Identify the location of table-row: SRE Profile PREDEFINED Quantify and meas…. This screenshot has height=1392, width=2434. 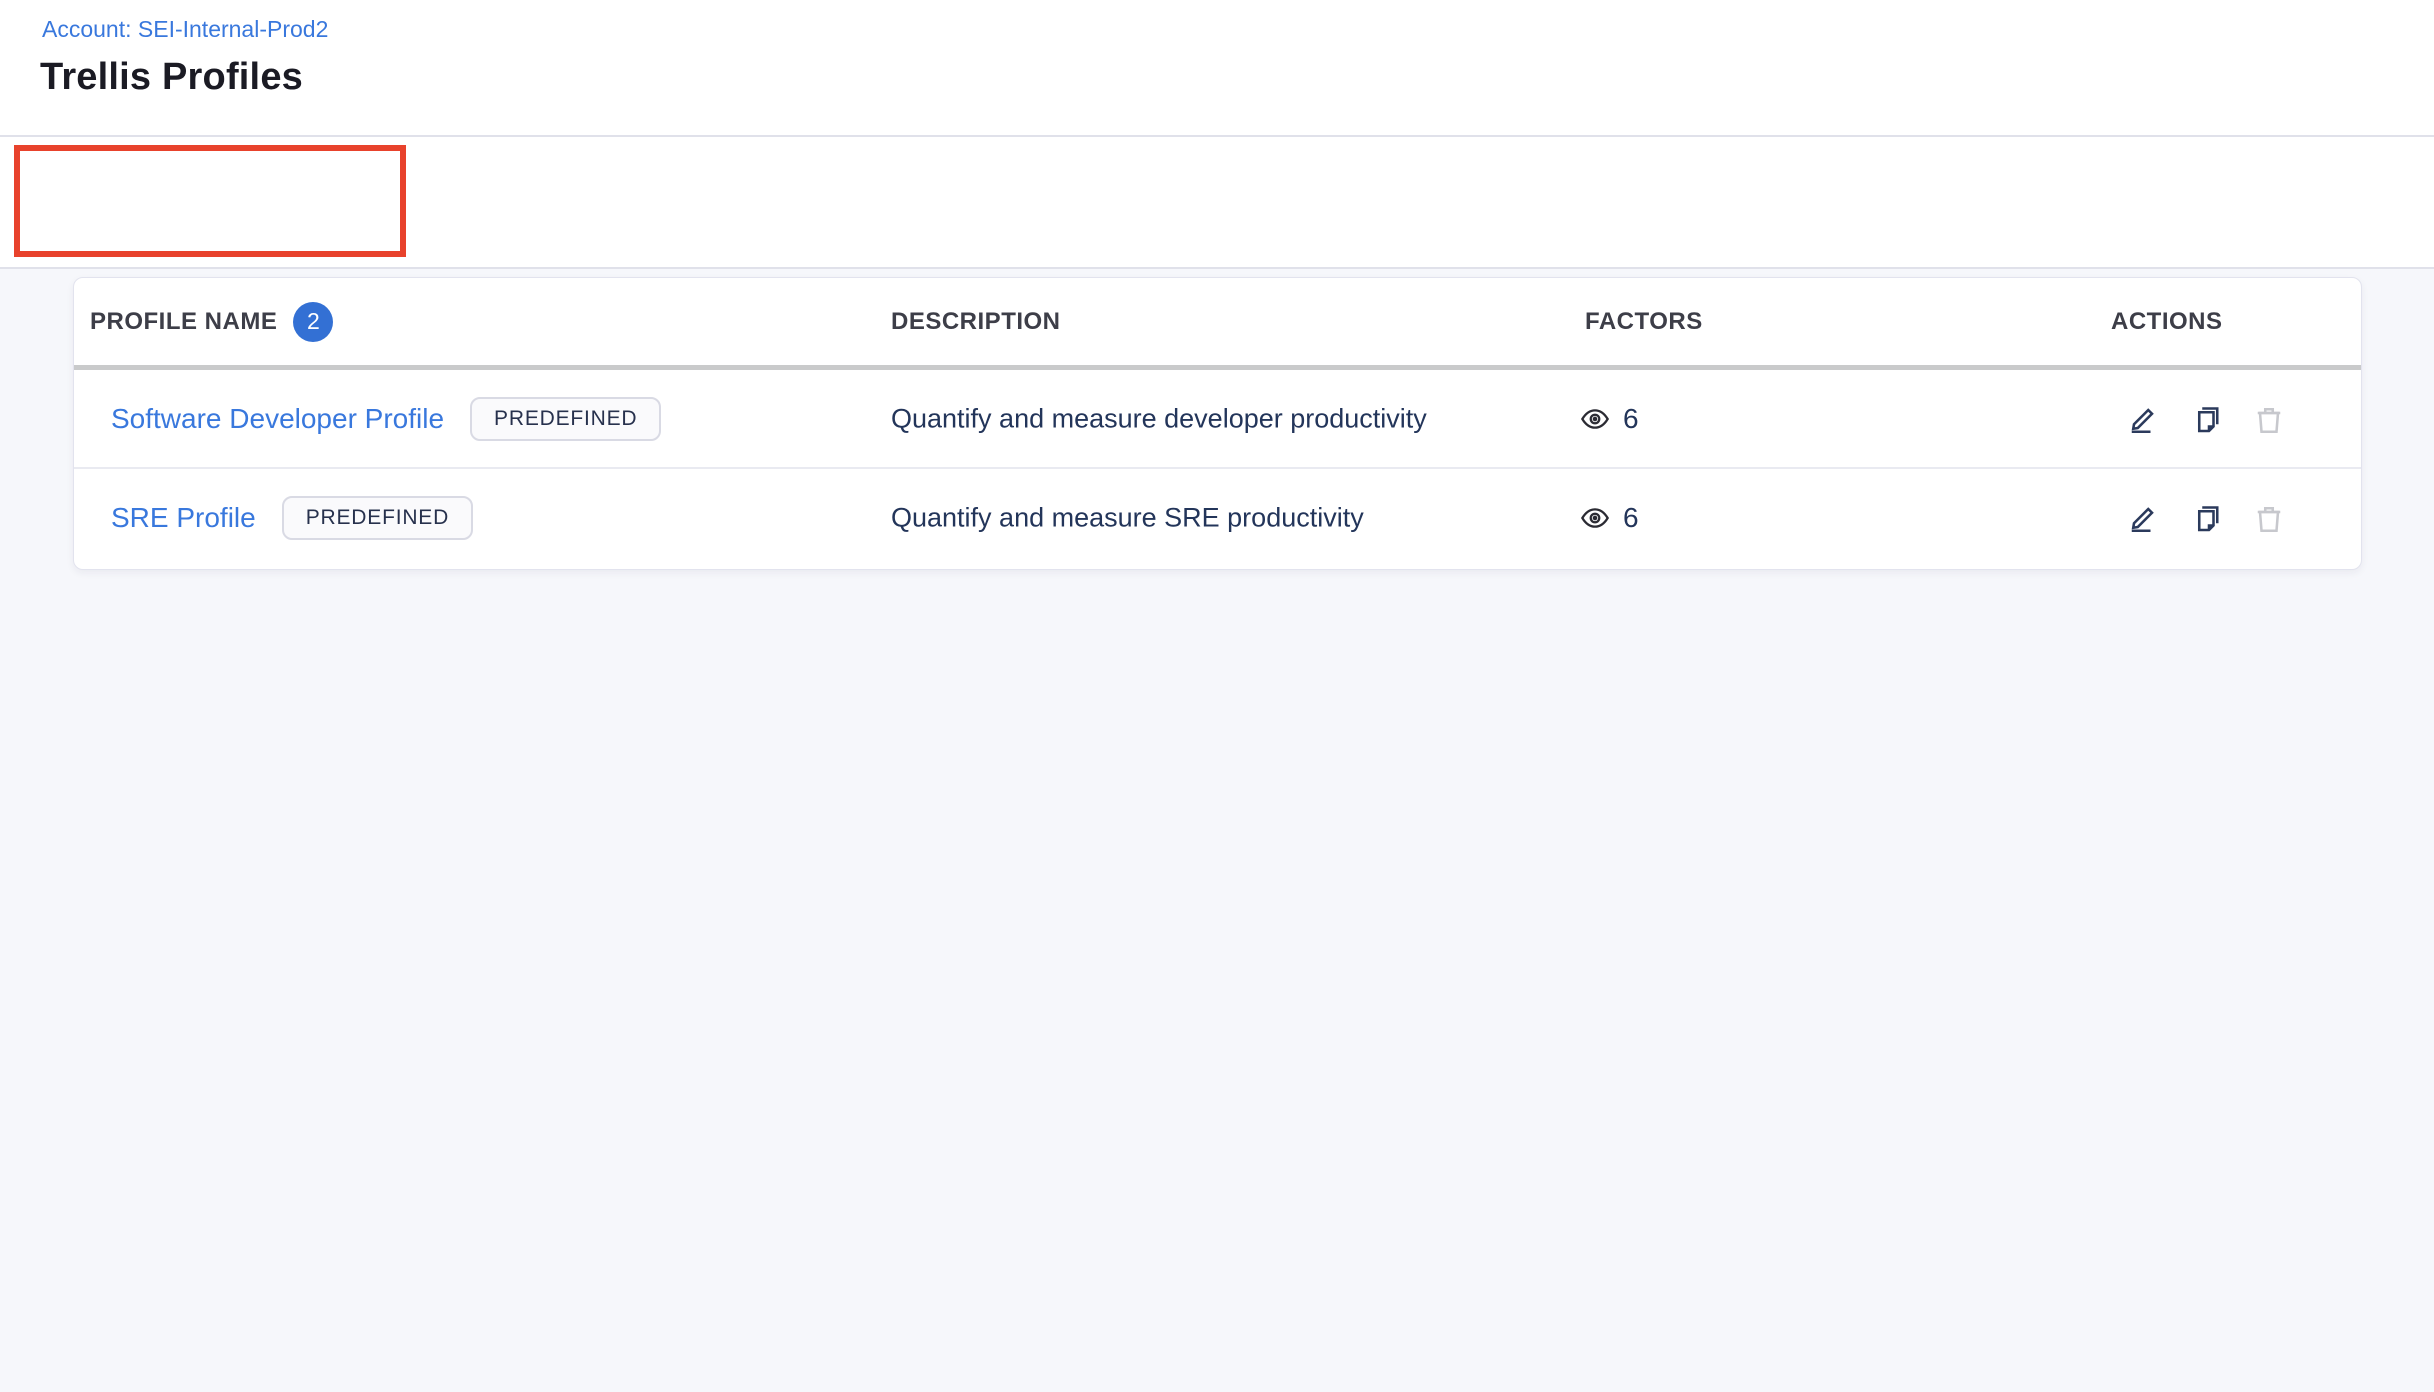
(1217, 517).